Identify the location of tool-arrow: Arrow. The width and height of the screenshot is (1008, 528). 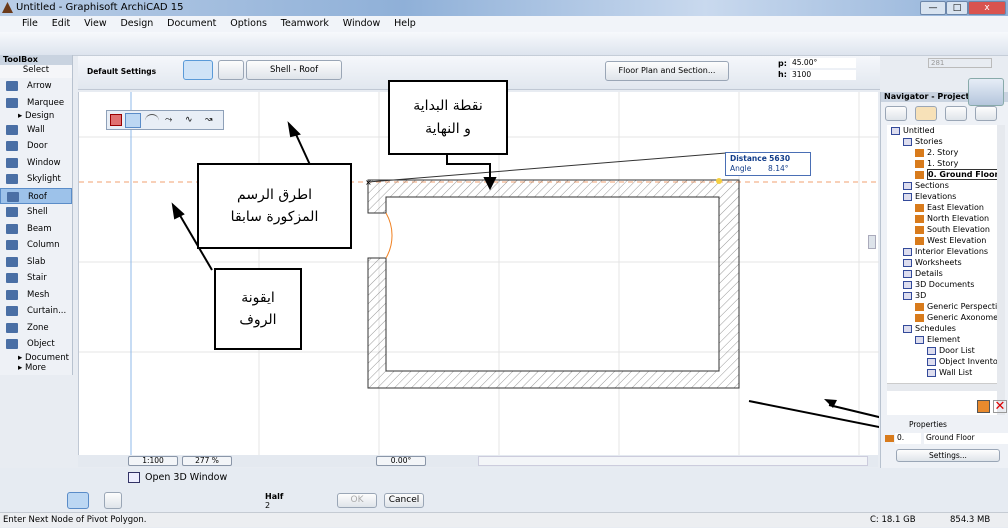
(36, 86).